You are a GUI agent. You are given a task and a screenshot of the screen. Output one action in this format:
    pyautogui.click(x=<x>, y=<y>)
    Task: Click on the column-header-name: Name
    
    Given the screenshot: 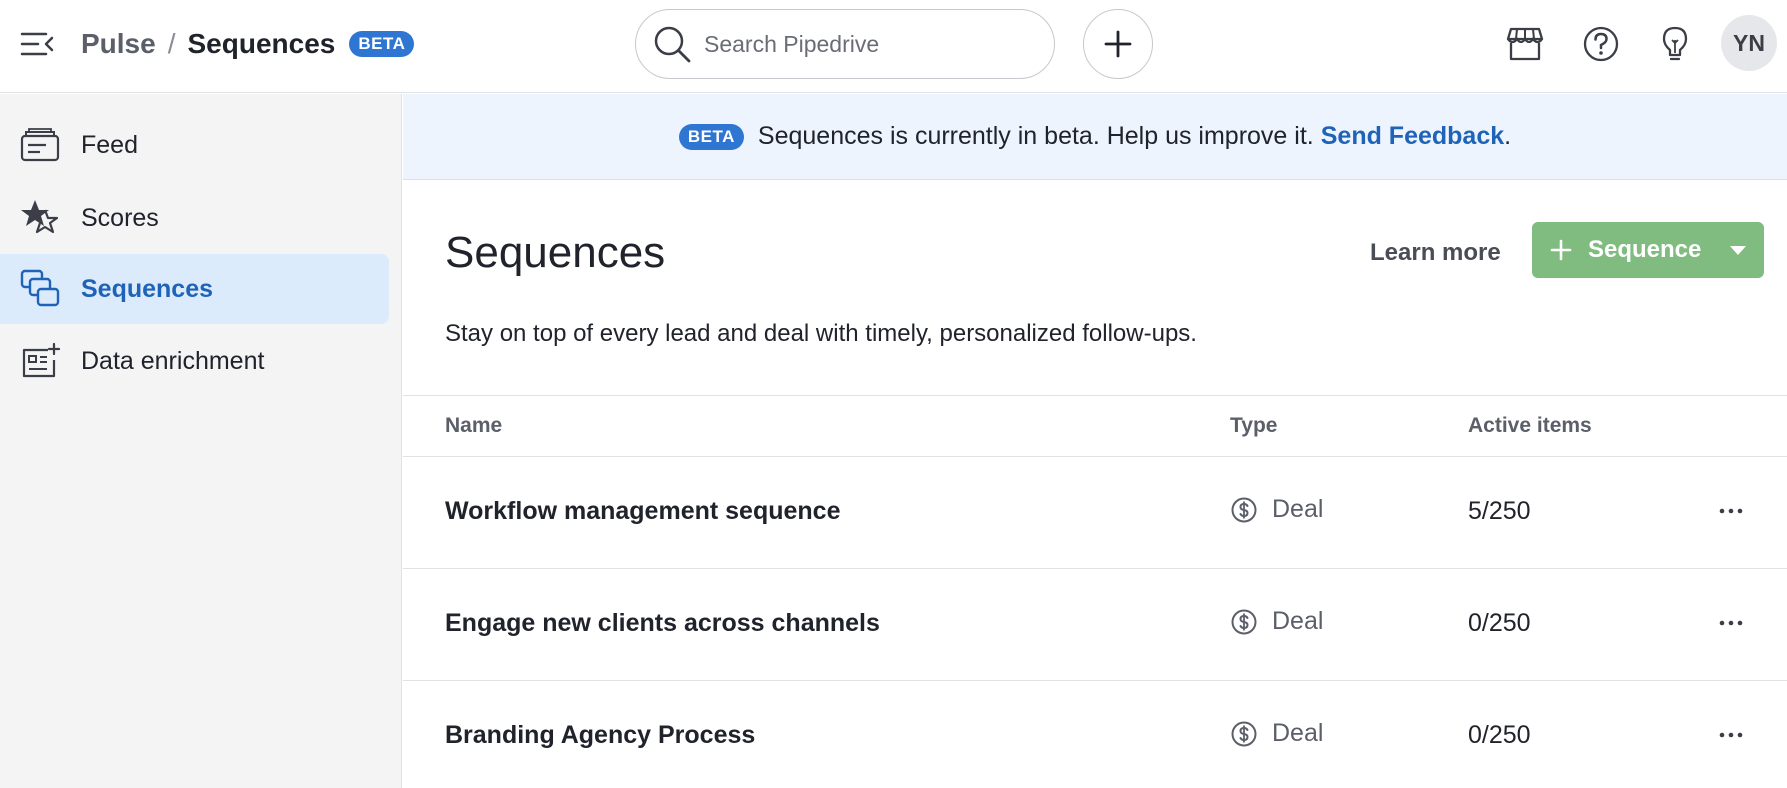 What is the action you would take?
    pyautogui.click(x=473, y=426)
    